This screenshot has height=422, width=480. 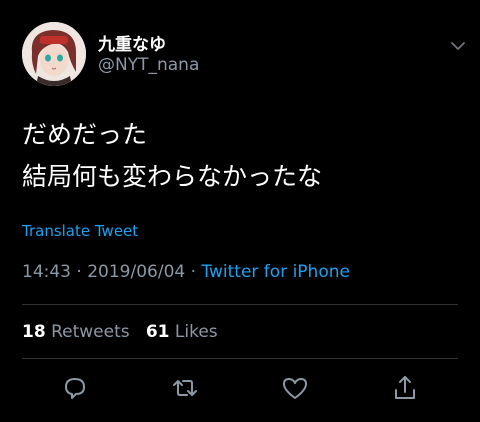 I want to click on tweet-metadata: 14:43 · 2019/06/04 · Twitter for iPhone, so click(x=186, y=272).